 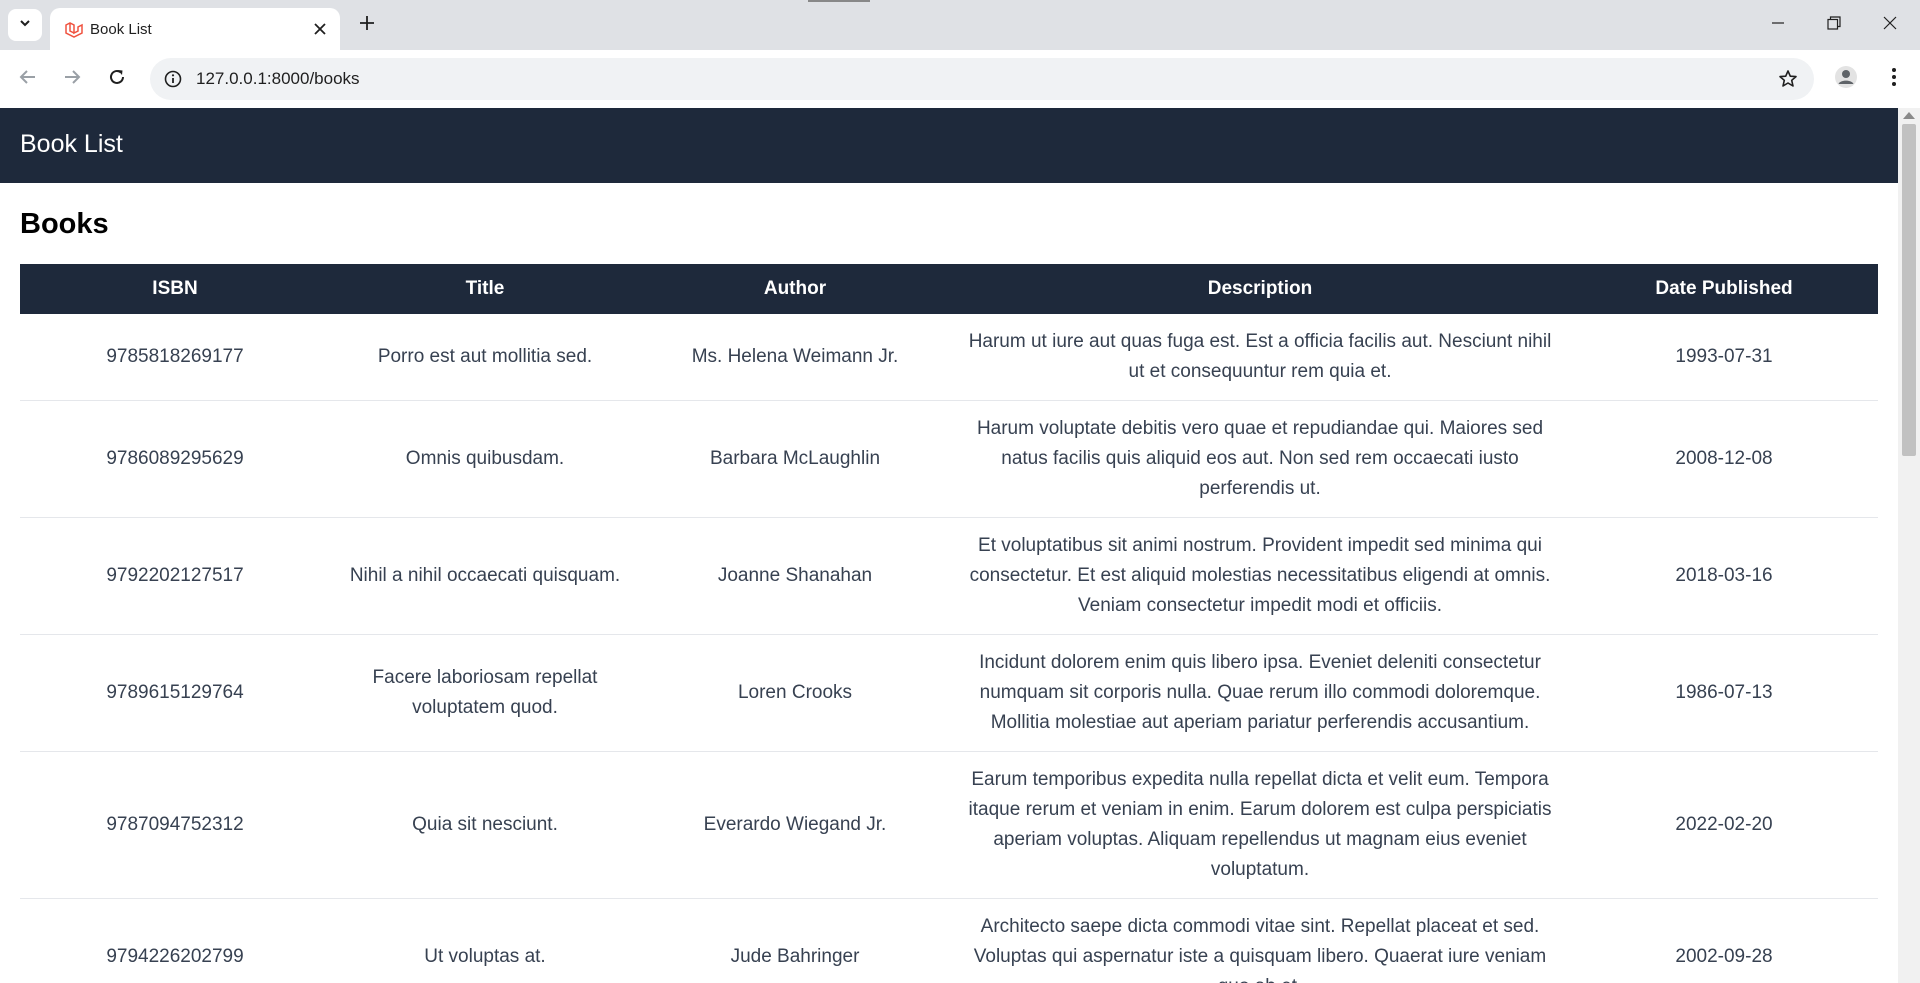 What do you see at coordinates (485, 357) in the screenshot?
I see `cell-title: Porro est aut mollitia sed.` at bounding box center [485, 357].